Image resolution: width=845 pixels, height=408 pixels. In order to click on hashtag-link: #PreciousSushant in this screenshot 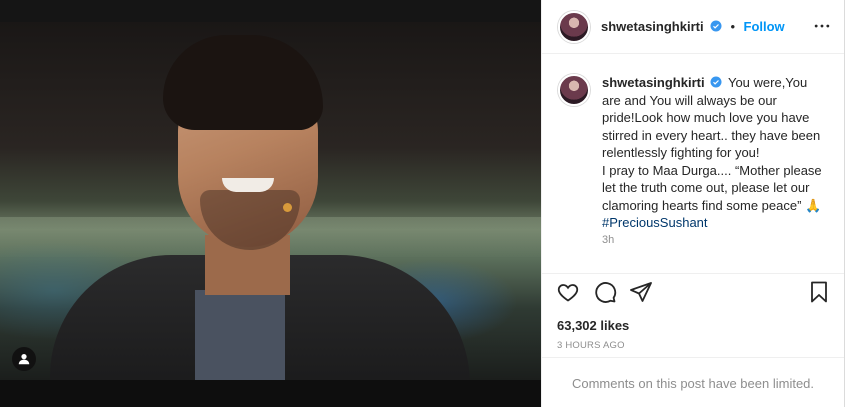, I will do `click(655, 222)`.